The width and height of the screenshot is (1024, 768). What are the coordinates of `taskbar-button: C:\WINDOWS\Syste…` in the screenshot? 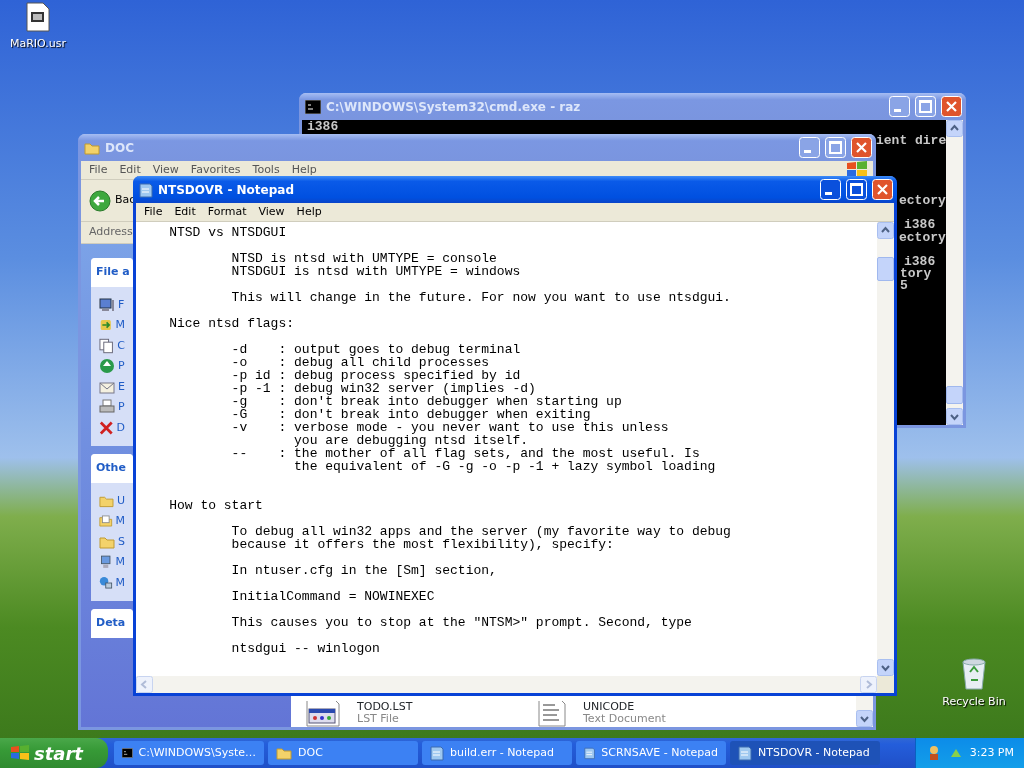 It's located at (189, 753).